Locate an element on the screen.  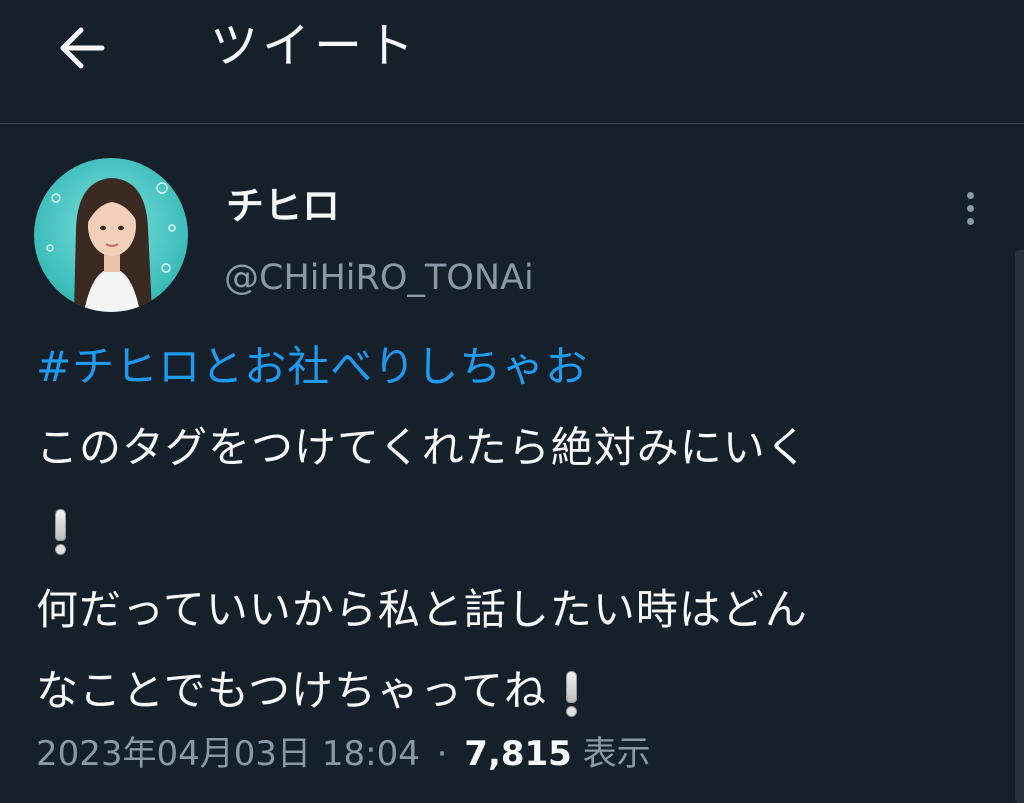
author-display-name: チヒロ is located at coordinates (283, 206).